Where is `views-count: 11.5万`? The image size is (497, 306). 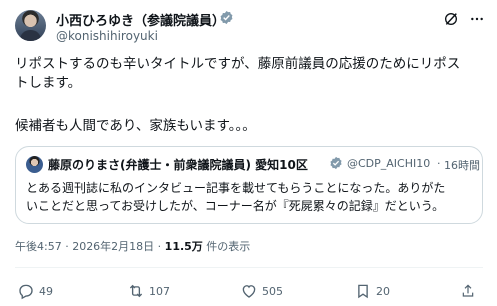
views-count: 11.5万 is located at coordinates (183, 246).